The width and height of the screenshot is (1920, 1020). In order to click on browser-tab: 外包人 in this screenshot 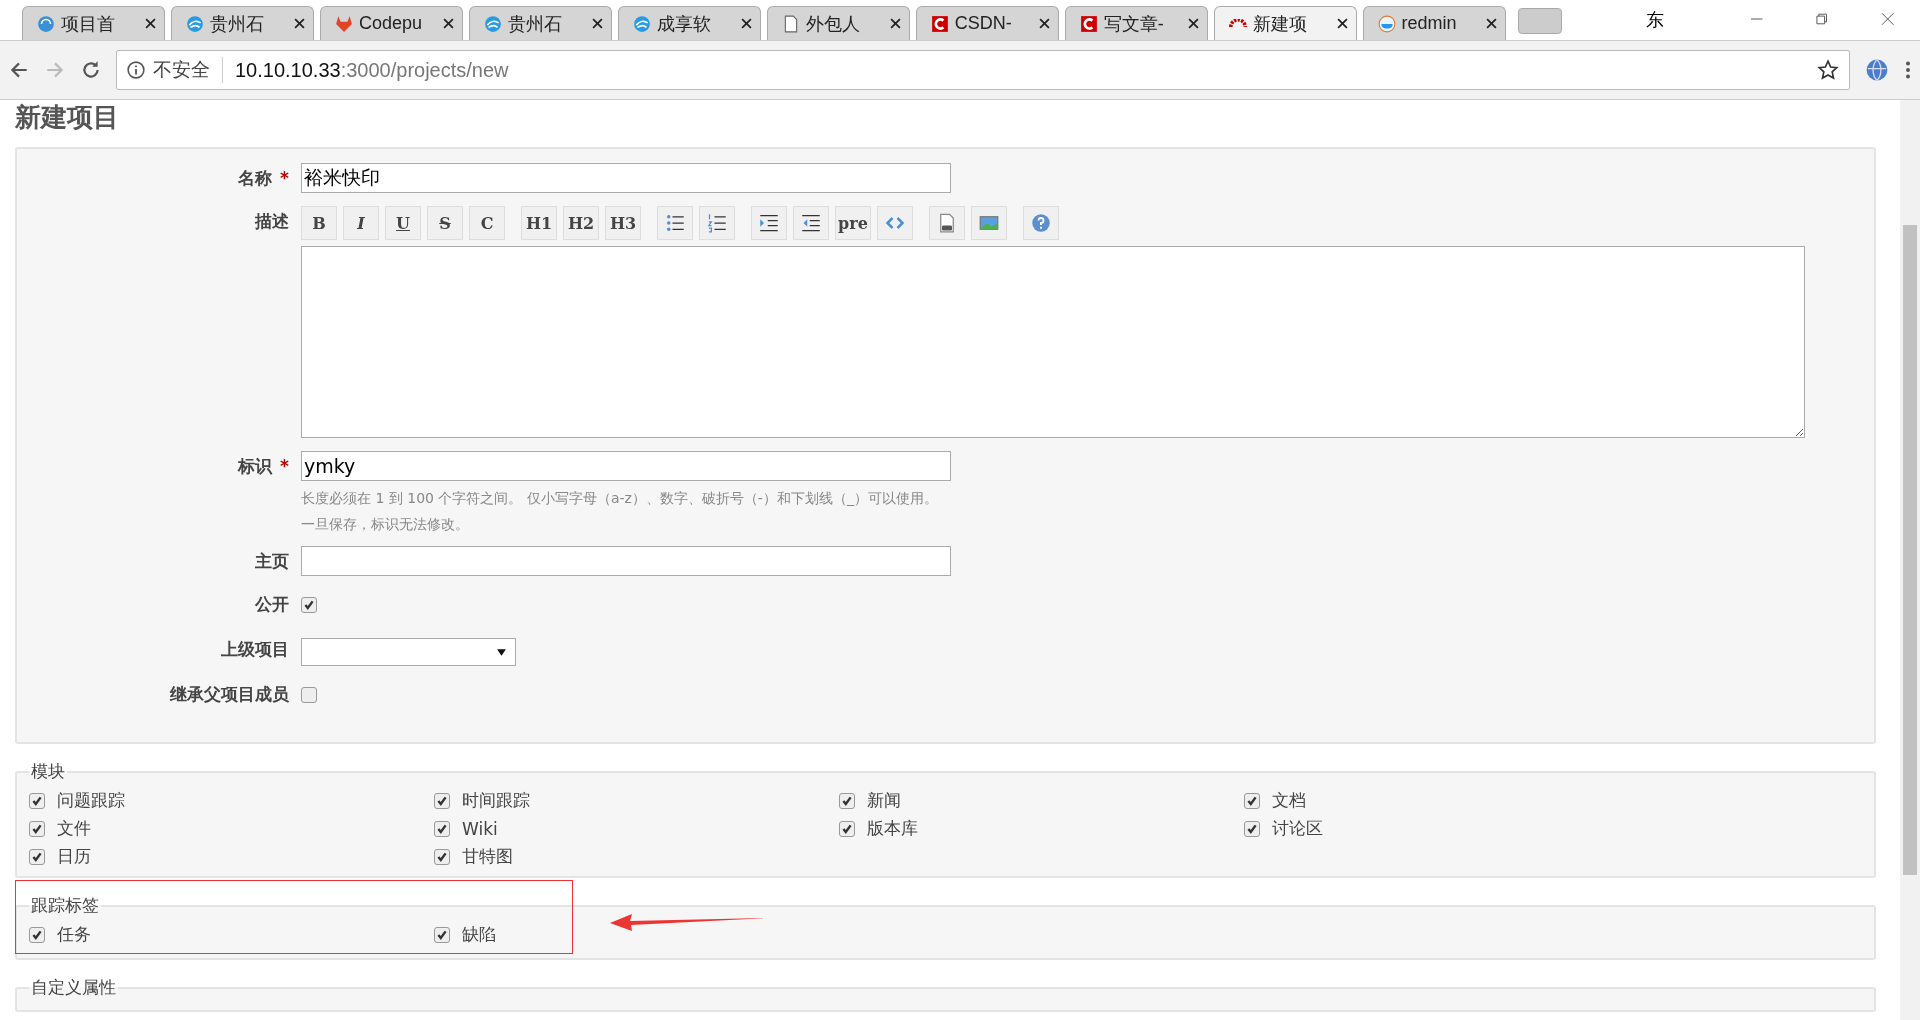, I will do `click(838, 23)`.